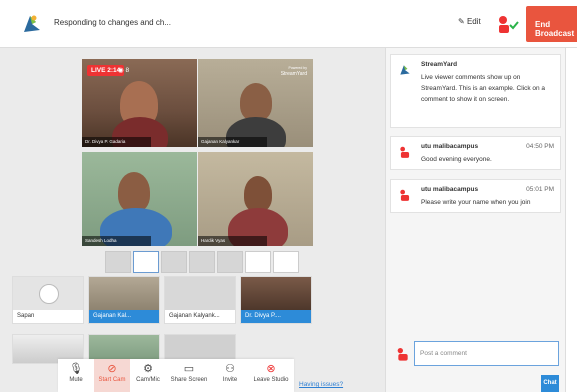 The width and height of the screenshot is (577, 392). What do you see at coordinates (255, 103) in the screenshot?
I see `stage-tile: Powered by StreamYard Gajanan Kalyankar` at bounding box center [255, 103].